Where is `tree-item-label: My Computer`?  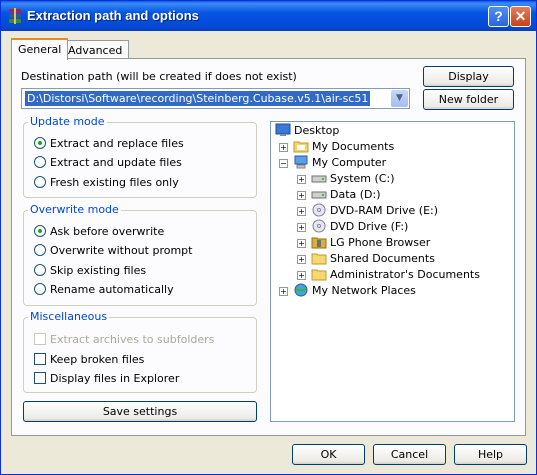 tree-item-label: My Computer is located at coordinates (349, 162).